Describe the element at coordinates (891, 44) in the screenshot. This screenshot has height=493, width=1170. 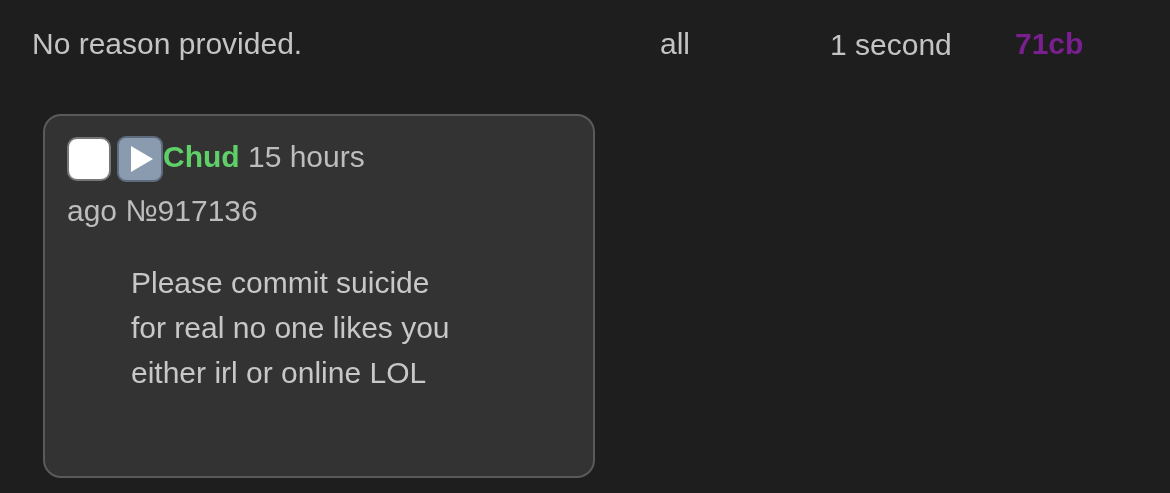
I see `ban-duration: 1 second` at that location.